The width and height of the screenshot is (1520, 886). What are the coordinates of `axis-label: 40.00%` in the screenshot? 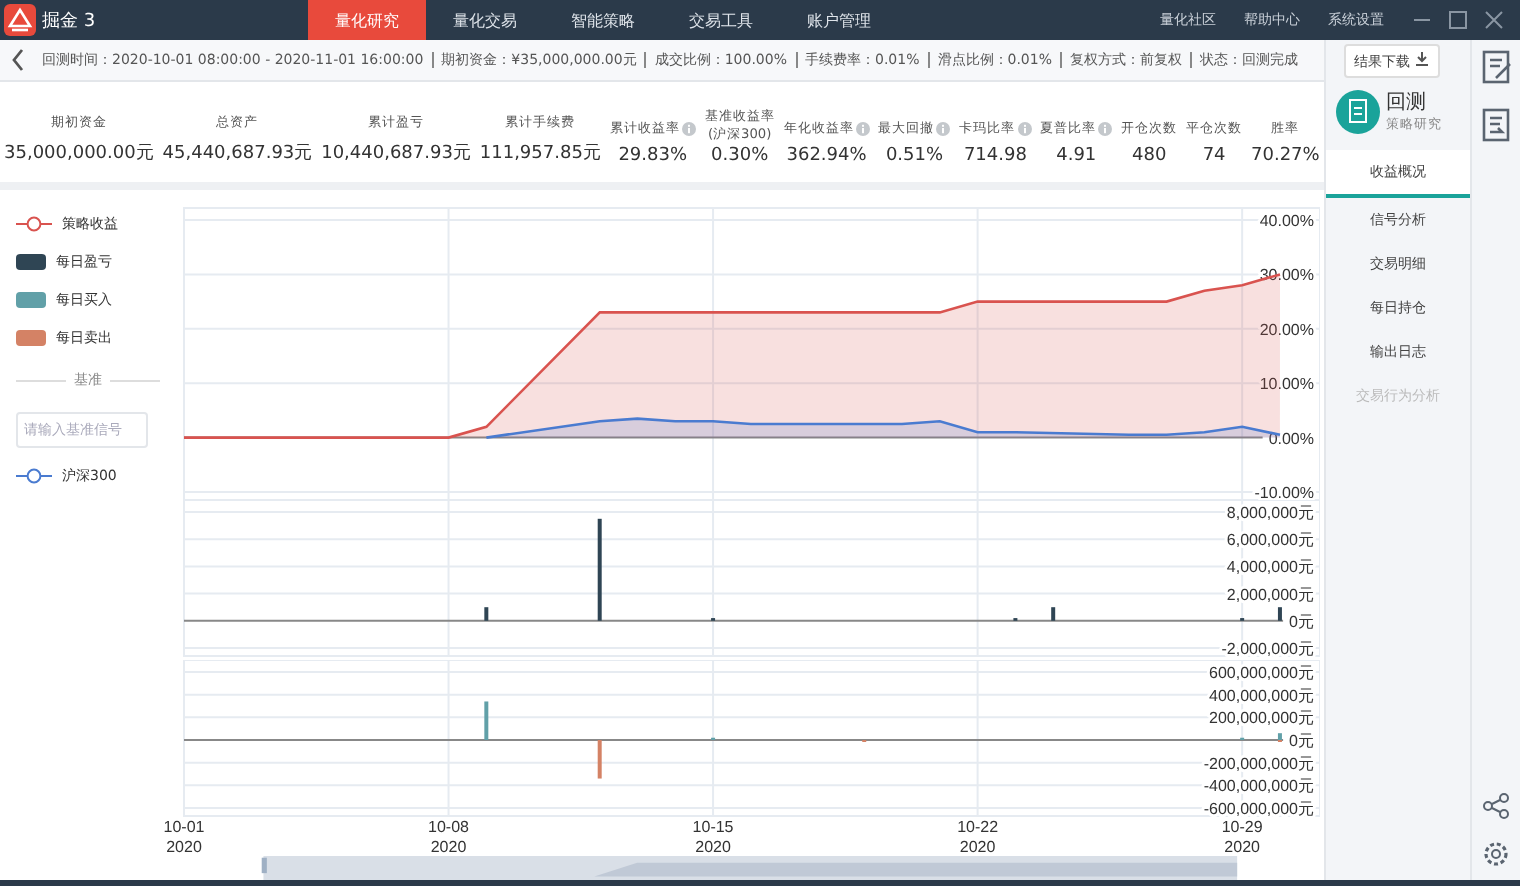 It's located at (1286, 221).